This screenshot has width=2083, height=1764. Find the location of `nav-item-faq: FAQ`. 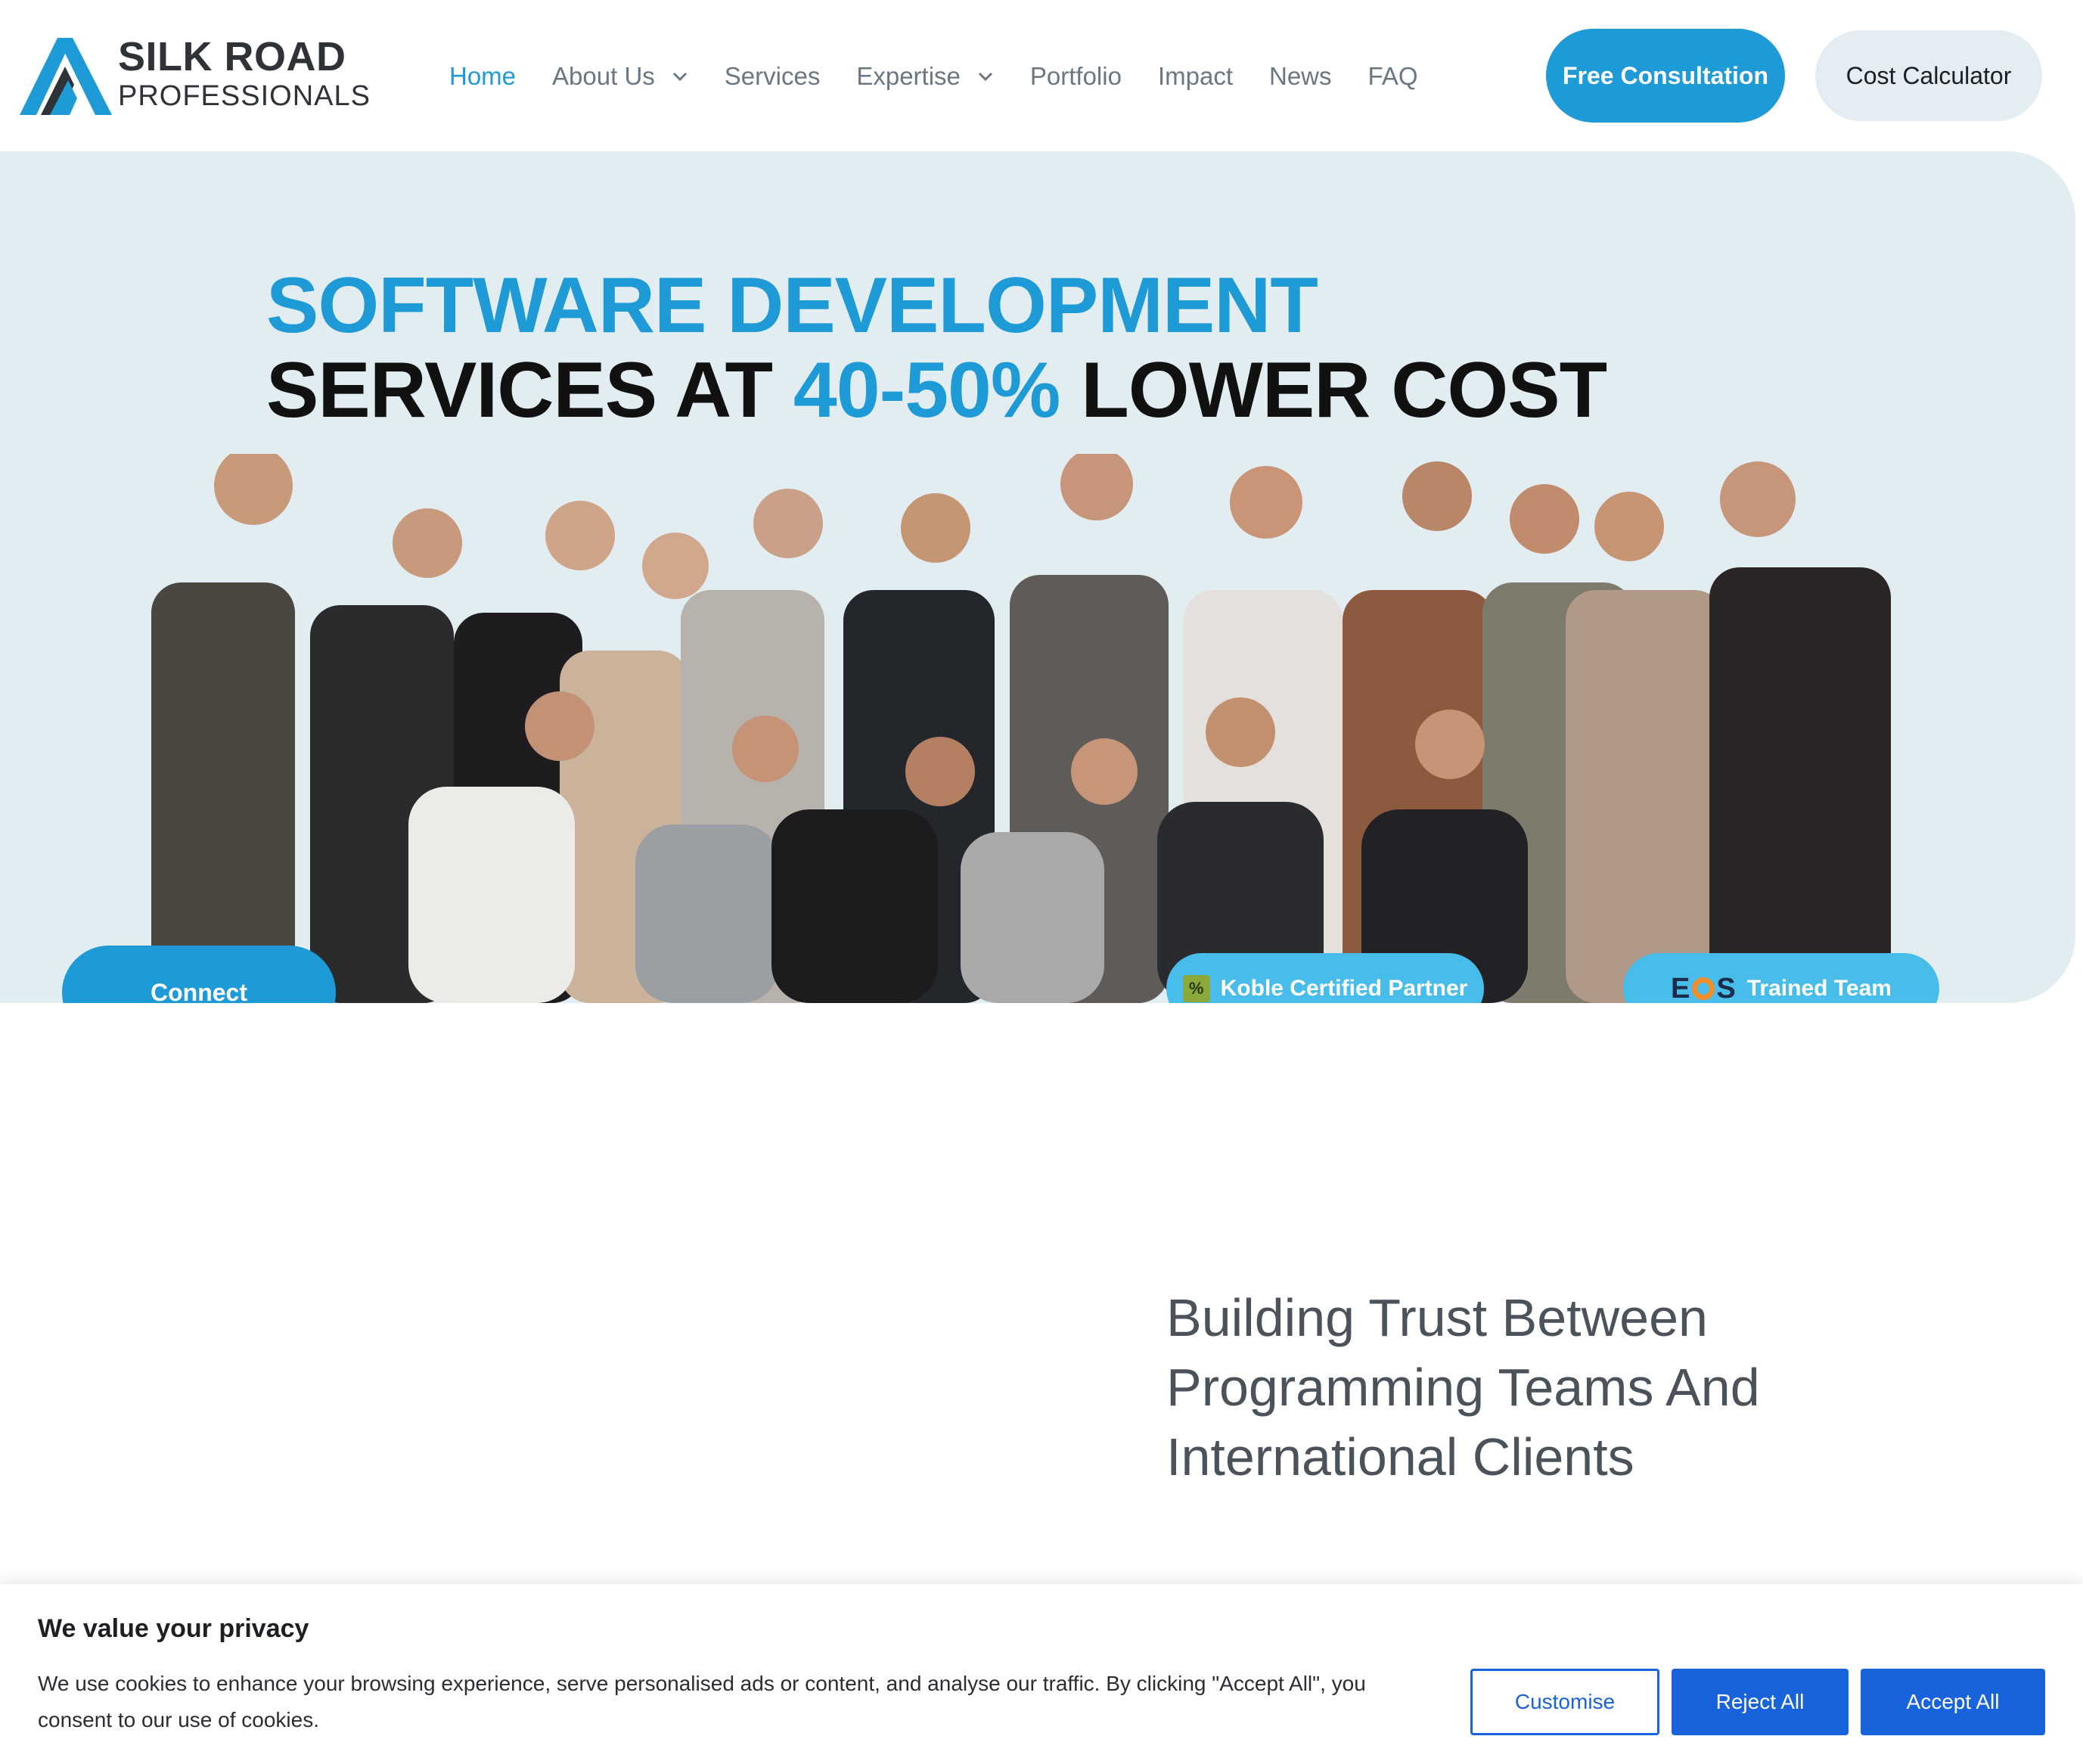

nav-item-faq: FAQ is located at coordinates (1393, 76).